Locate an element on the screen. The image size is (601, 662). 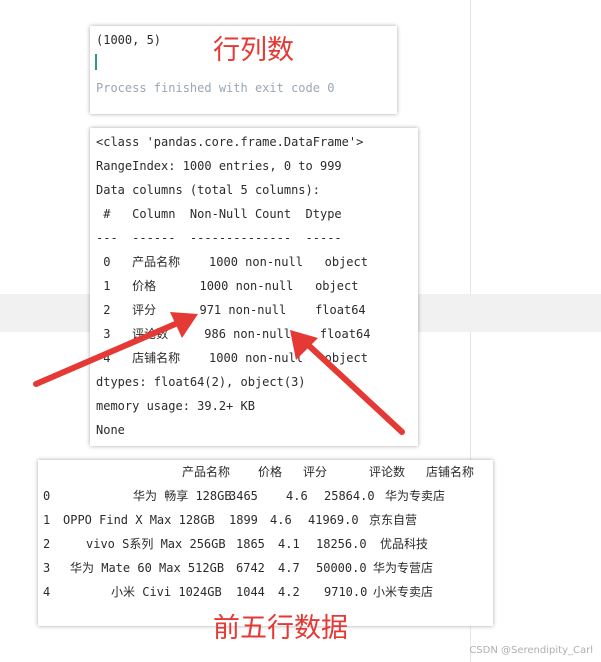
row-index: 2 is located at coordinates (47, 544).